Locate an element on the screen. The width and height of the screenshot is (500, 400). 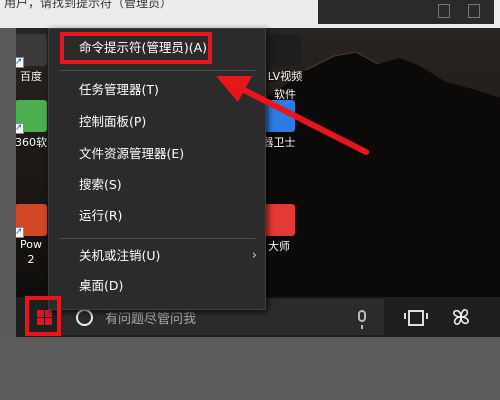
baidu-icon: ↗ is located at coordinates (31, 51).